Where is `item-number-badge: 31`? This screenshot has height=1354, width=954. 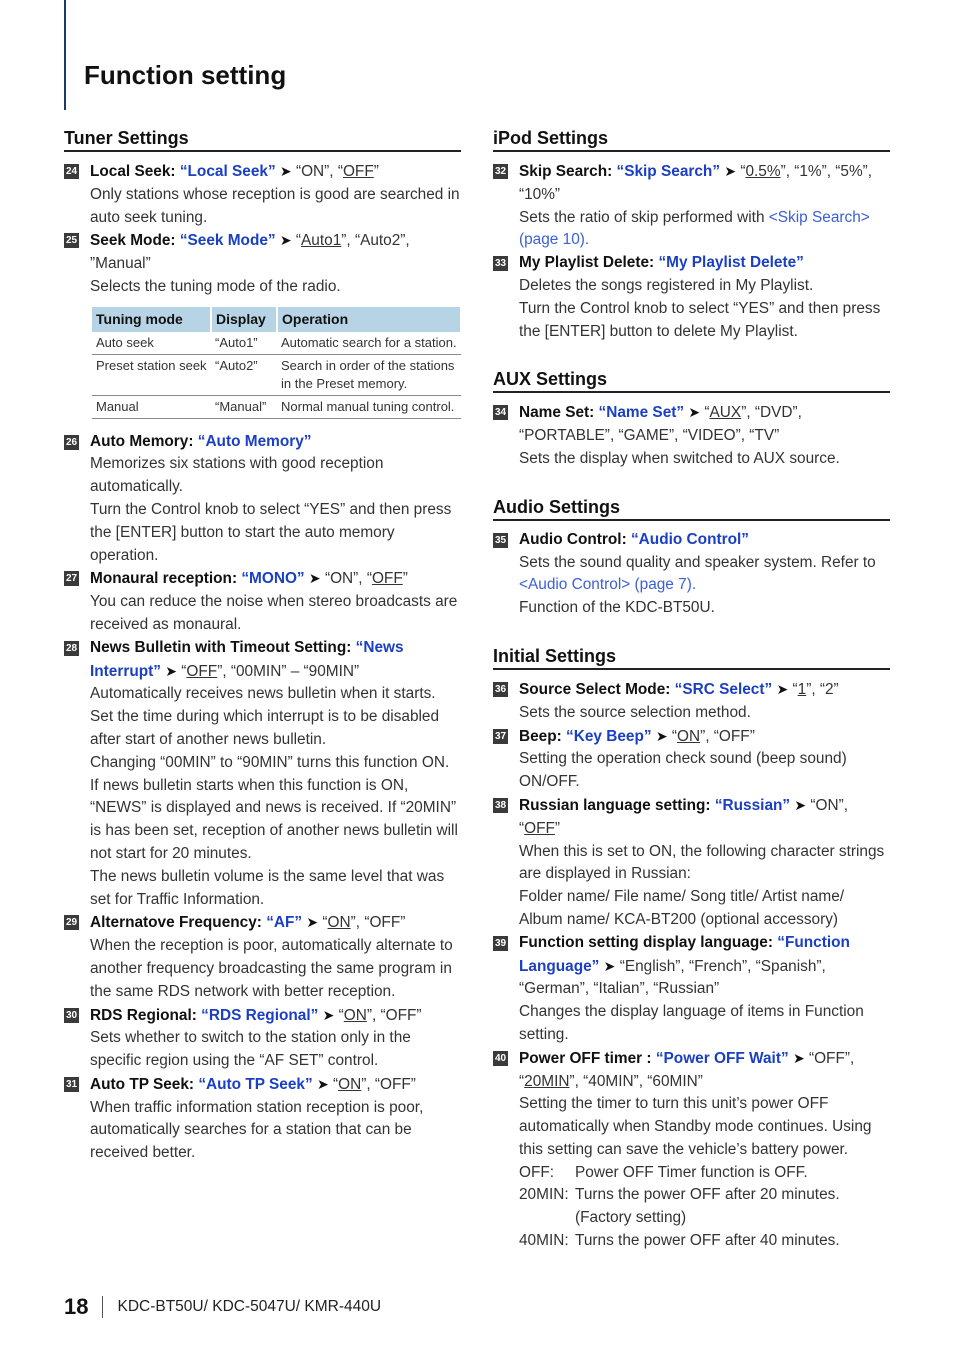
item-number-badge: 31 is located at coordinates (71, 1084).